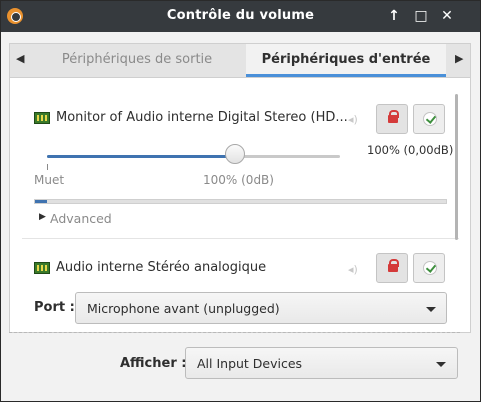 The height and width of the screenshot is (402, 481). What do you see at coordinates (183, 308) in the screenshot?
I see `port-select-value: Microphone avant (unplugged)` at bounding box center [183, 308].